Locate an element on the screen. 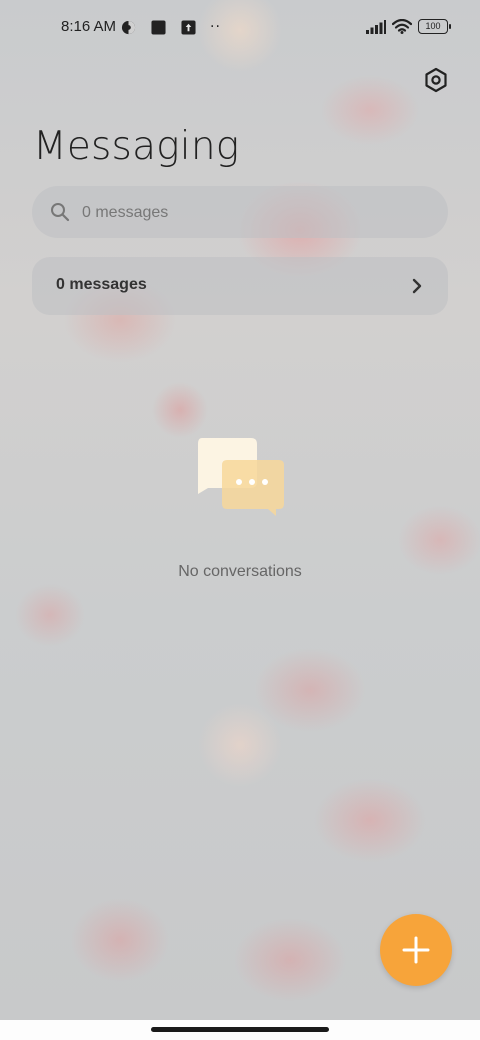 The width and height of the screenshot is (480, 1040). app-circle-icon is located at coordinates (128, 27).